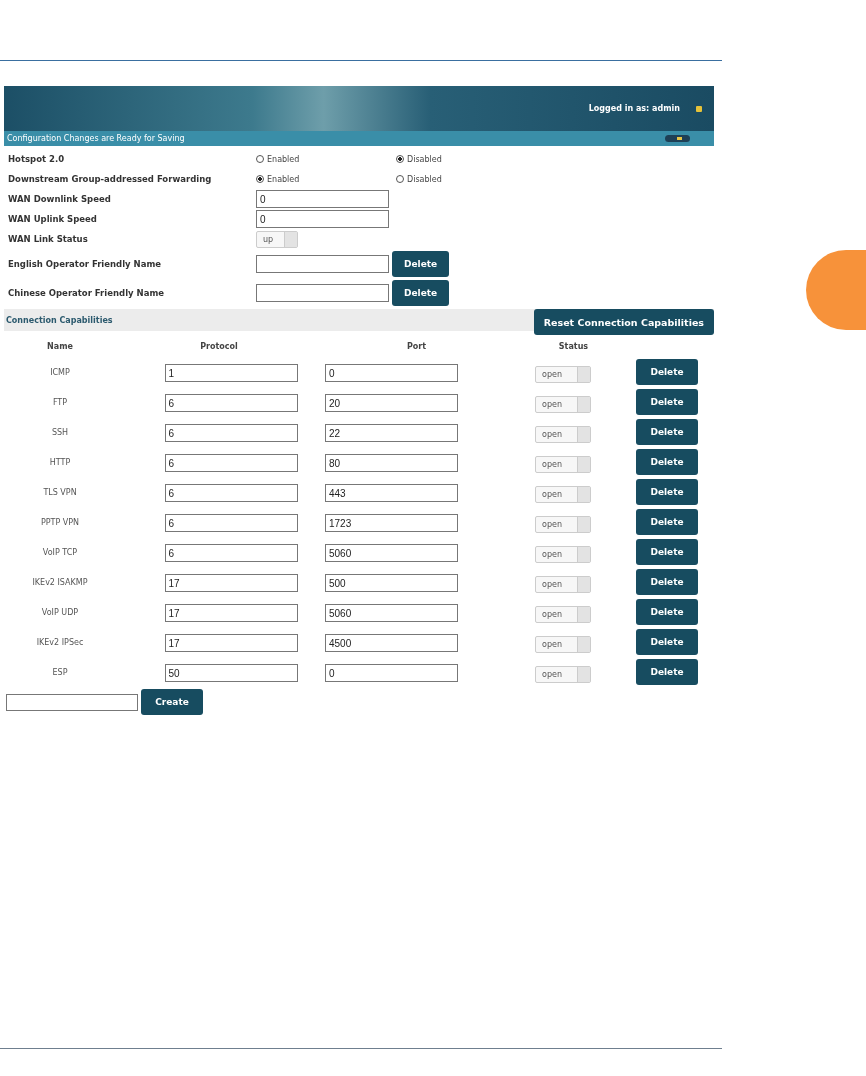 The width and height of the screenshot is (866, 1076). I want to click on table-cell-text: ICMP, so click(60, 372).